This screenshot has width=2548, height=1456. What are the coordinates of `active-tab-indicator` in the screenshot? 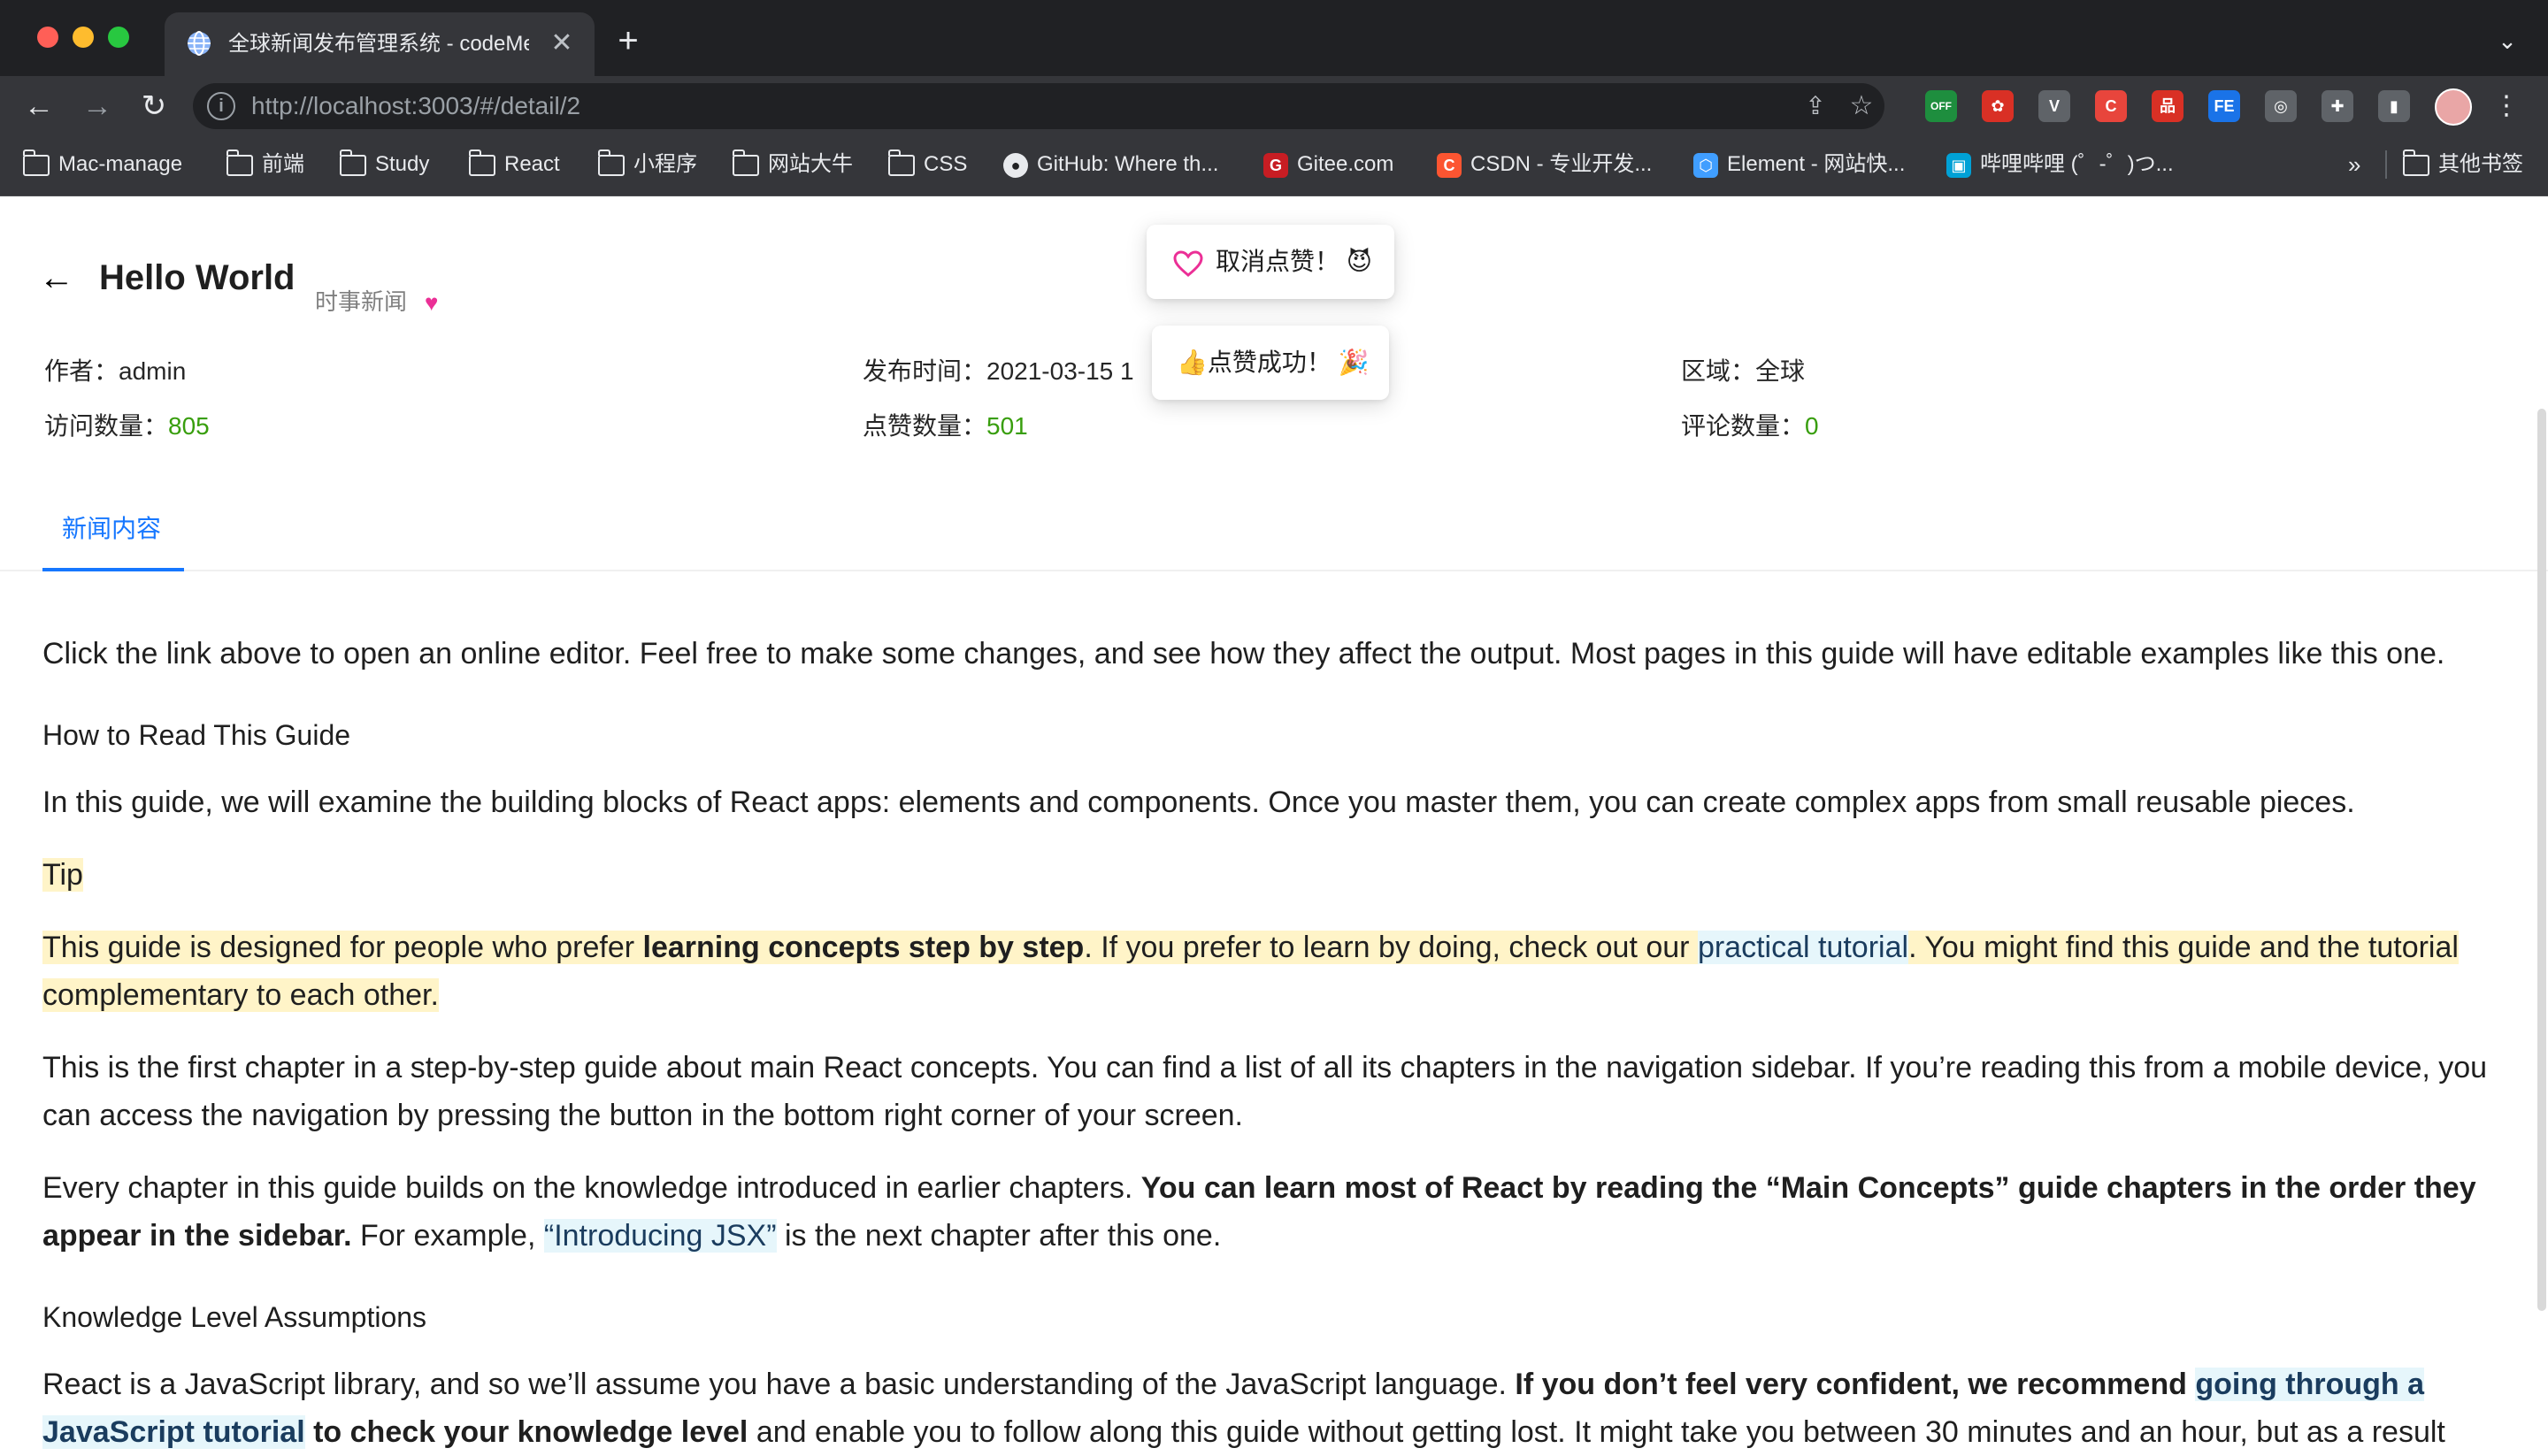 It's located at (113, 569).